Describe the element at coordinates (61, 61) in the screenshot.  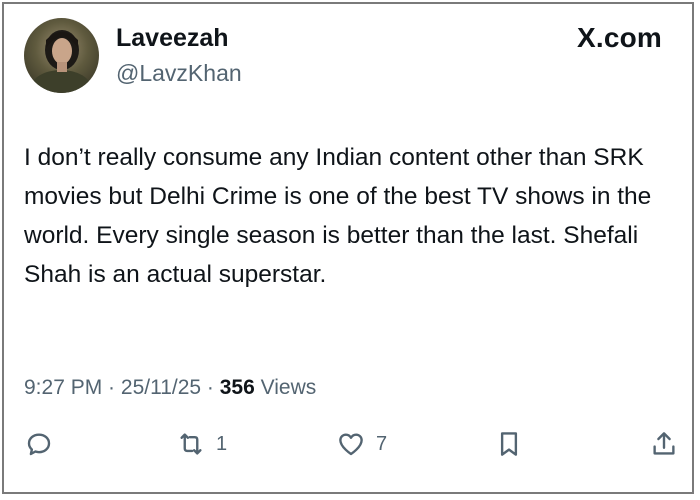
I see `avatar-photo-icon` at that location.